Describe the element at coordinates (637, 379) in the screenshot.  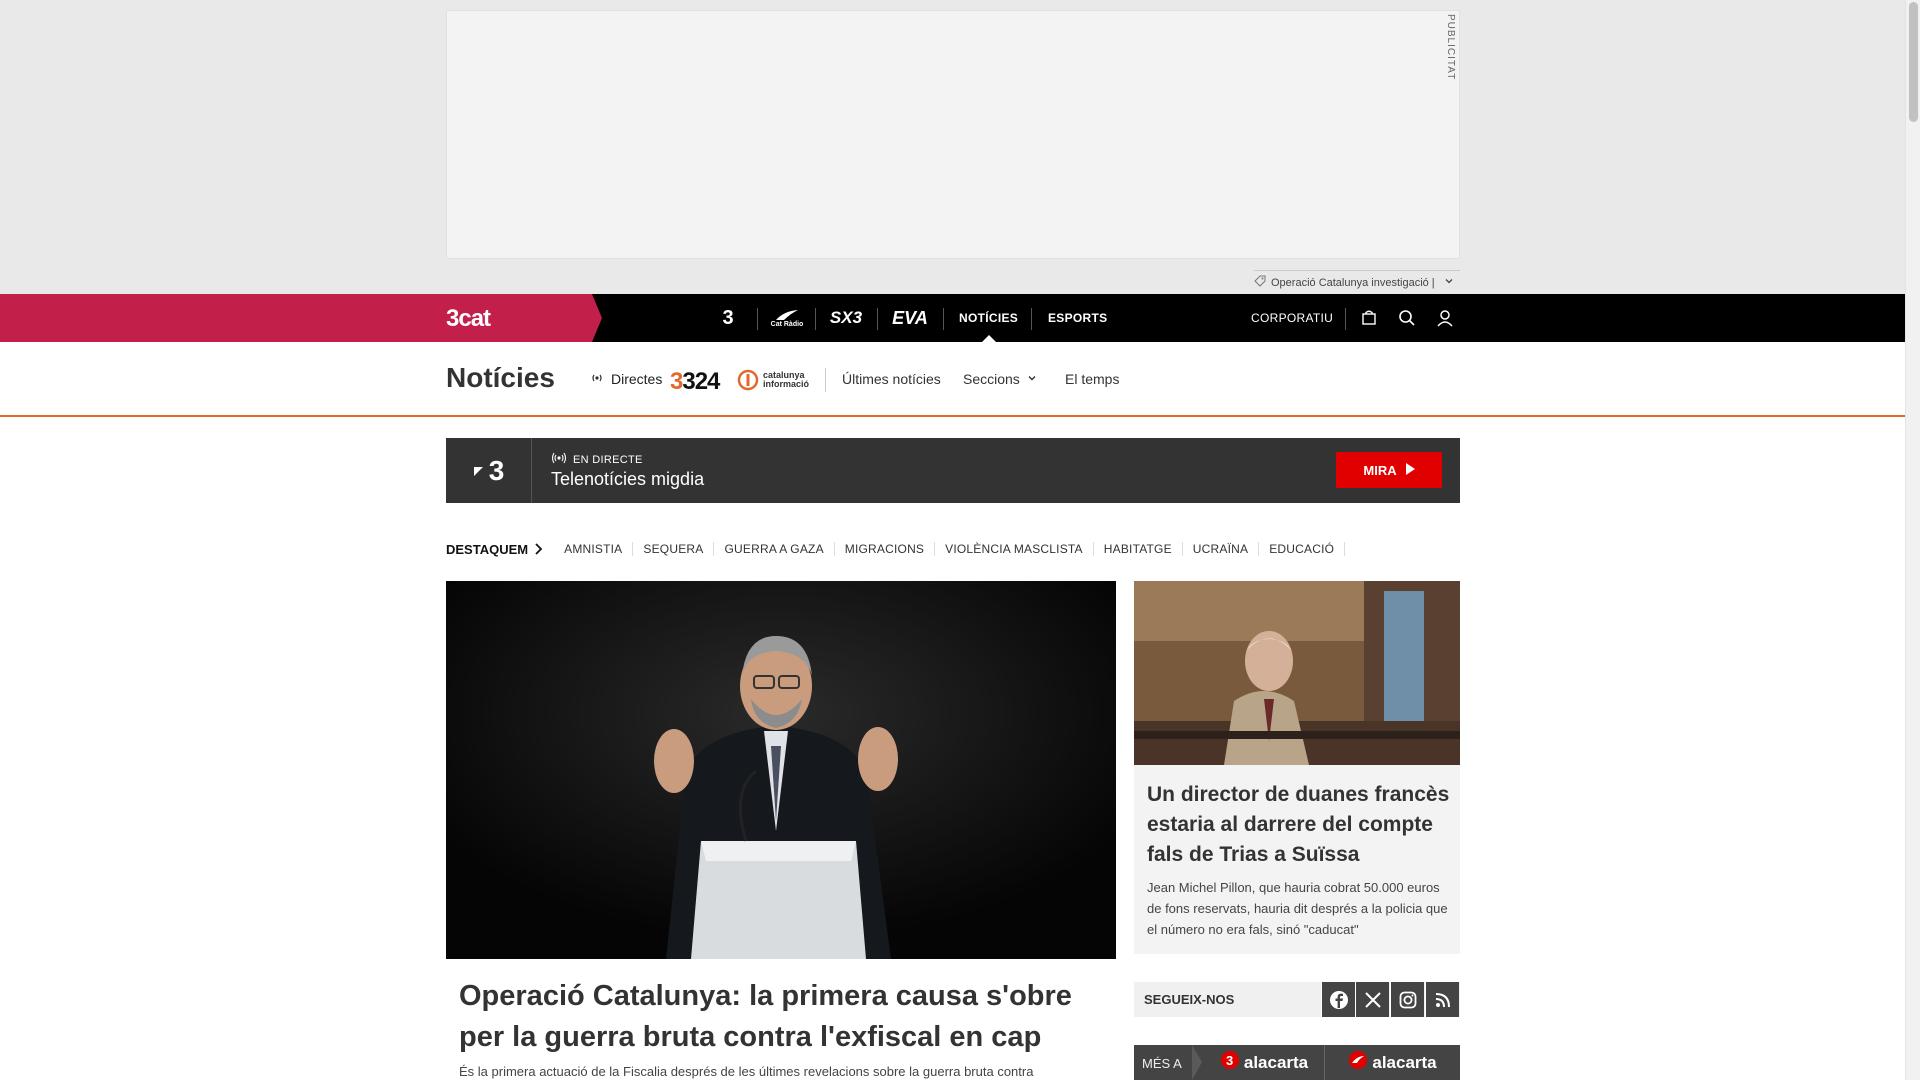
I see `directes-label: Directes` at that location.